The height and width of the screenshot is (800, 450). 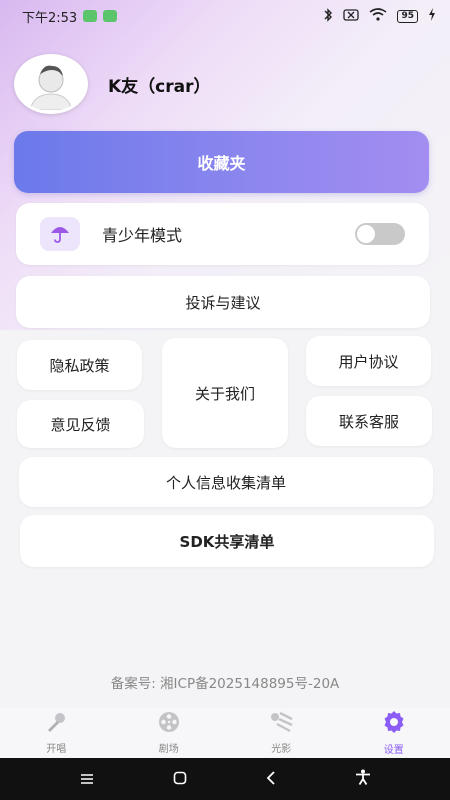 I want to click on tab-settings: 设置, so click(x=394, y=733).